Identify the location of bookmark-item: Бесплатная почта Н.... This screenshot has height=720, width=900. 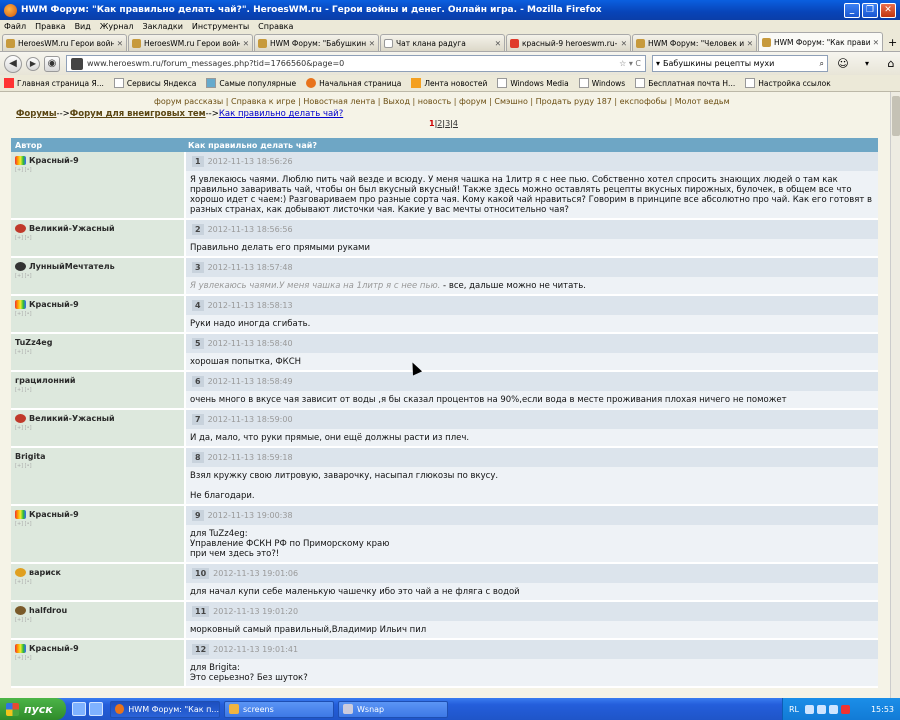
(685, 83).